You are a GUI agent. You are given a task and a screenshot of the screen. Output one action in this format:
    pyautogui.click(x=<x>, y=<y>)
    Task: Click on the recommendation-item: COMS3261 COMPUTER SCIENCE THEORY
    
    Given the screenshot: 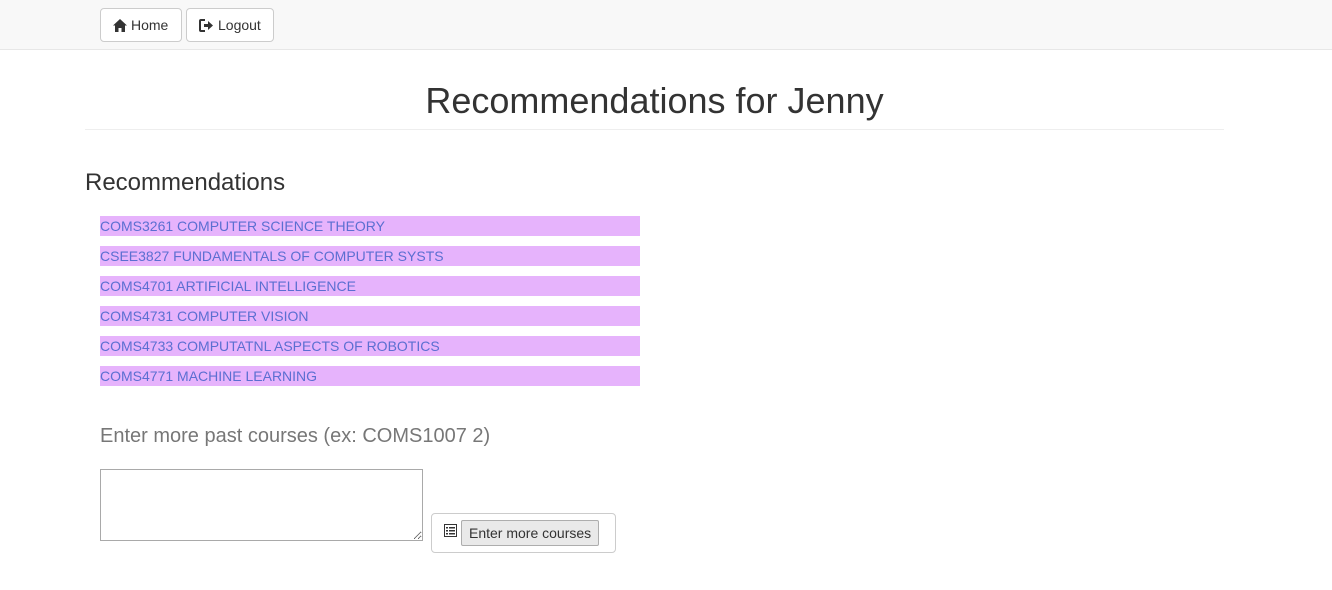 What is the action you would take?
    pyautogui.click(x=370, y=226)
    